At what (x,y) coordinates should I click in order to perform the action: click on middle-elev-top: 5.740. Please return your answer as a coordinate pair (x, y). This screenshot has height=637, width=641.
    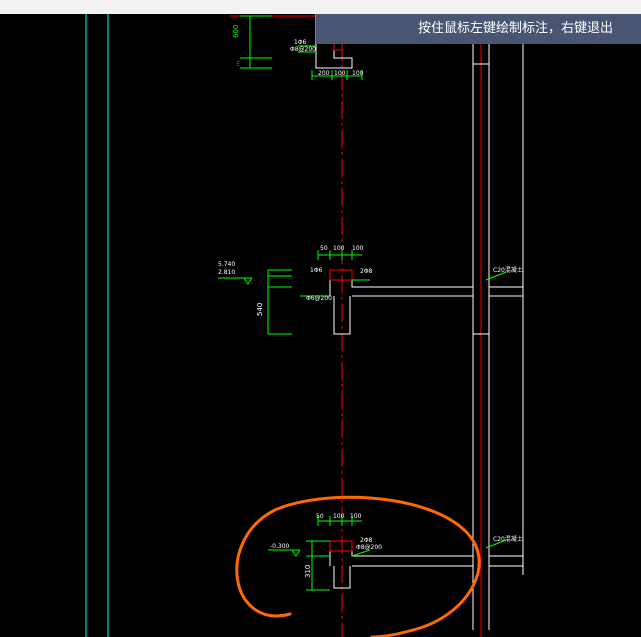
    Looking at the image, I should click on (226, 264).